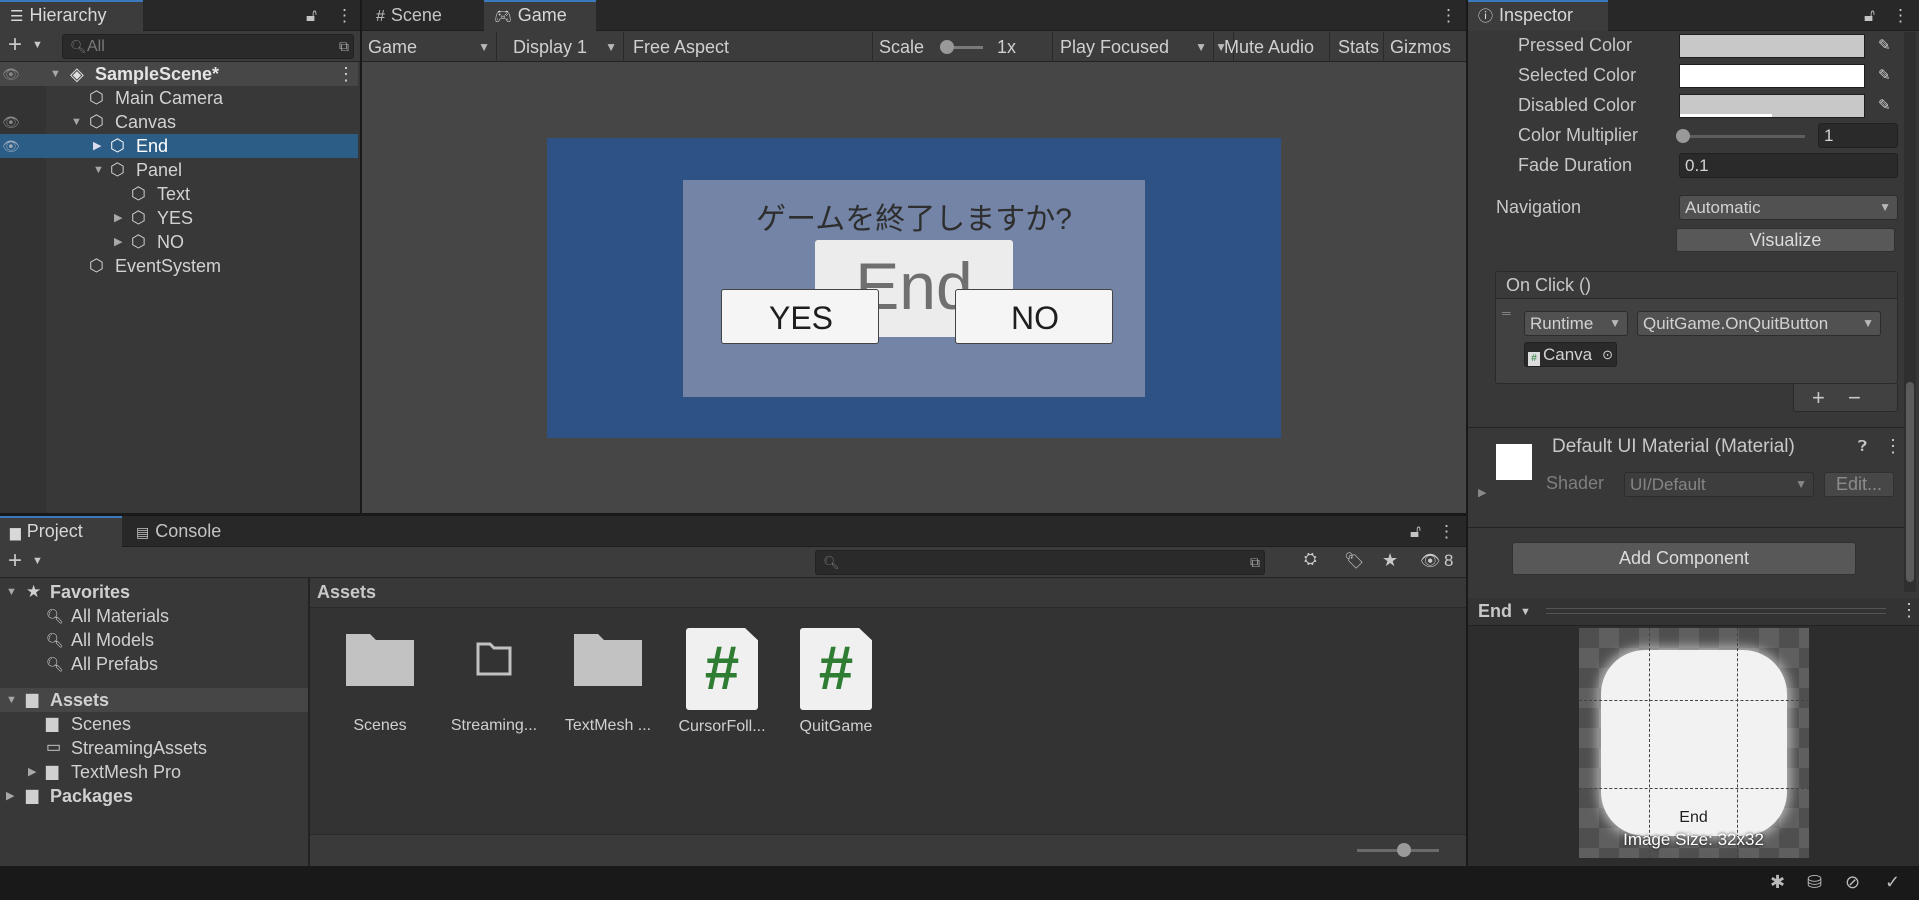  I want to click on hidden-packages-icon: 👁︎, so click(1430, 561).